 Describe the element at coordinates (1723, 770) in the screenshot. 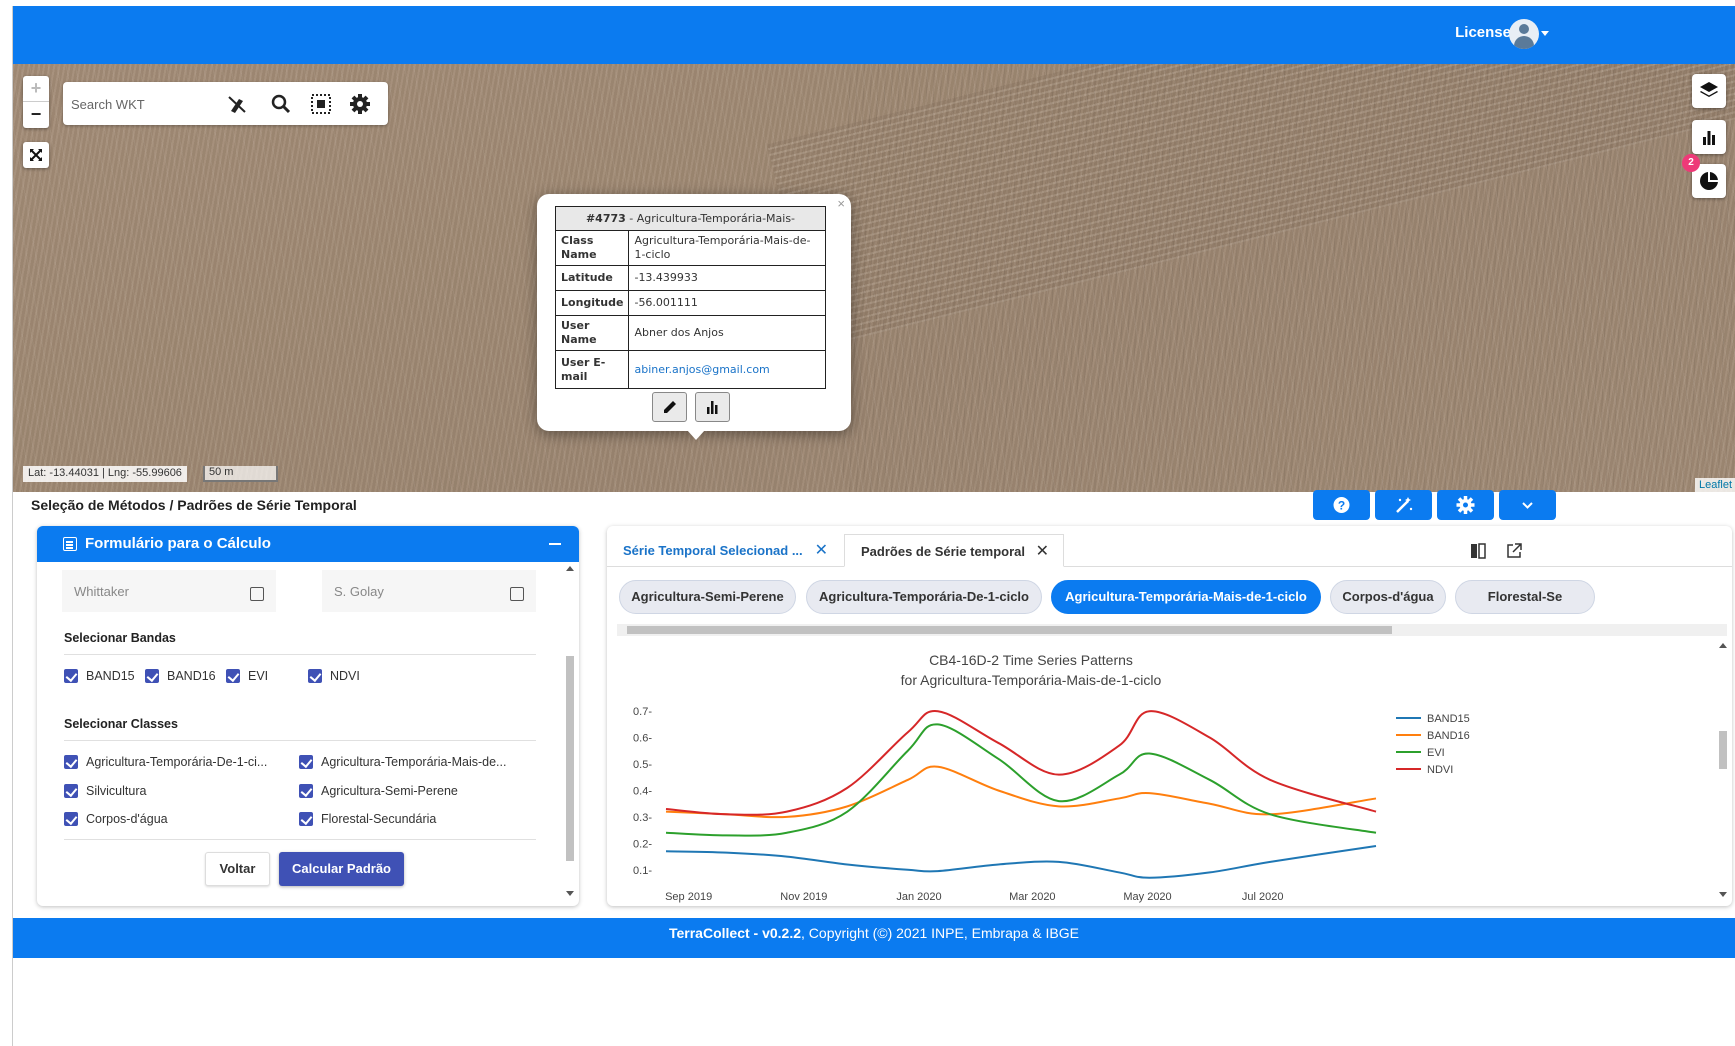

I see `chart-scrollbar` at that location.